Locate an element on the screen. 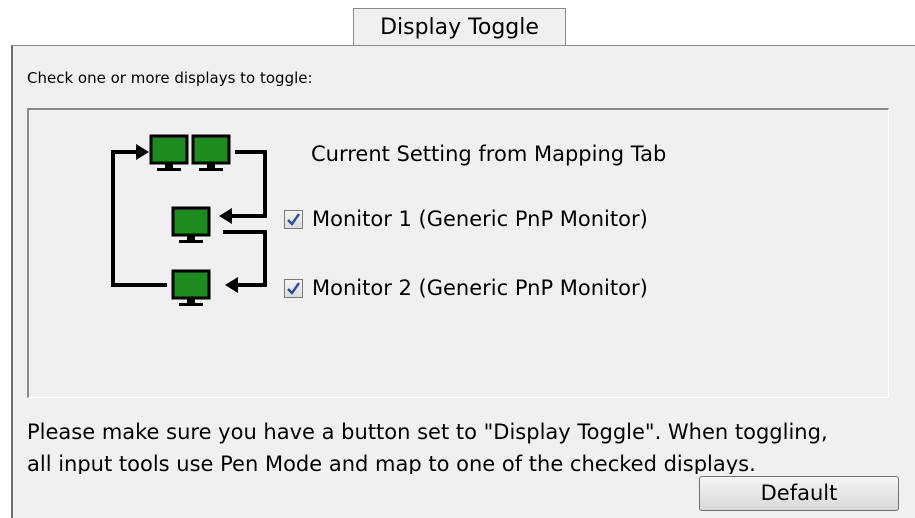 The height and width of the screenshot is (518, 915). default-button: Default is located at coordinates (799, 493).